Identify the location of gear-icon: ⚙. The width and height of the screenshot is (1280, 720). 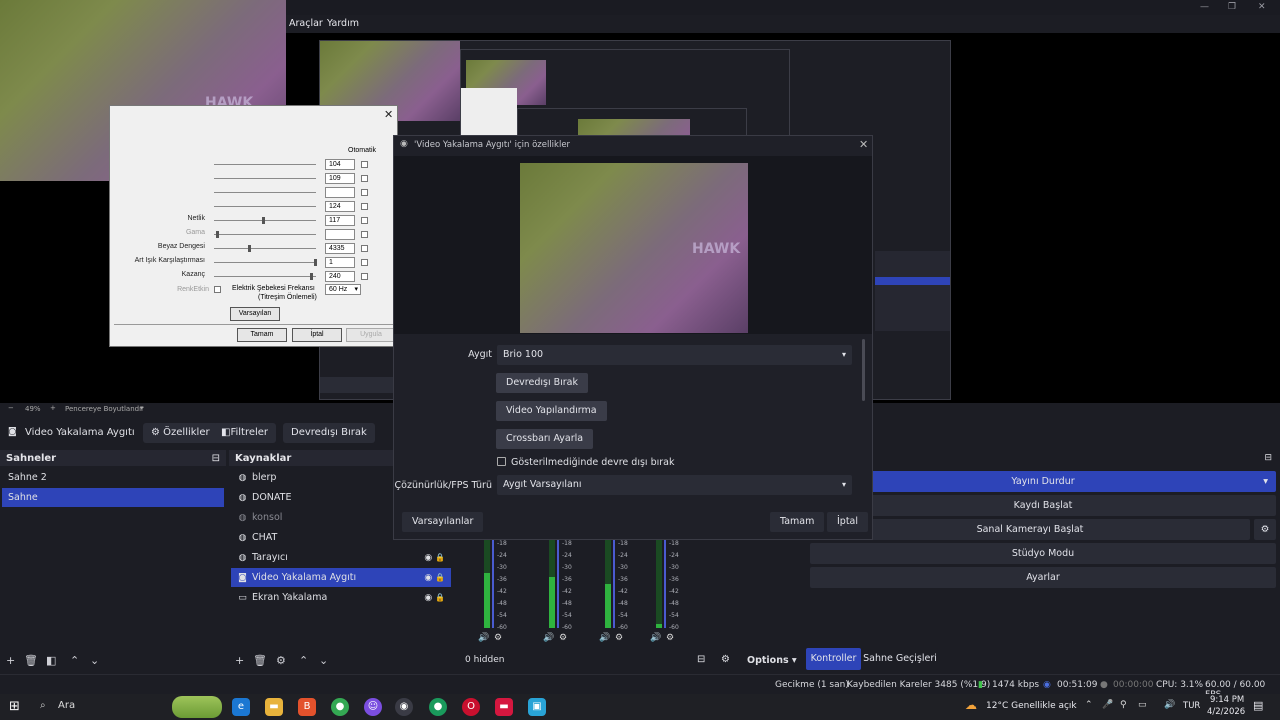
(281, 660).